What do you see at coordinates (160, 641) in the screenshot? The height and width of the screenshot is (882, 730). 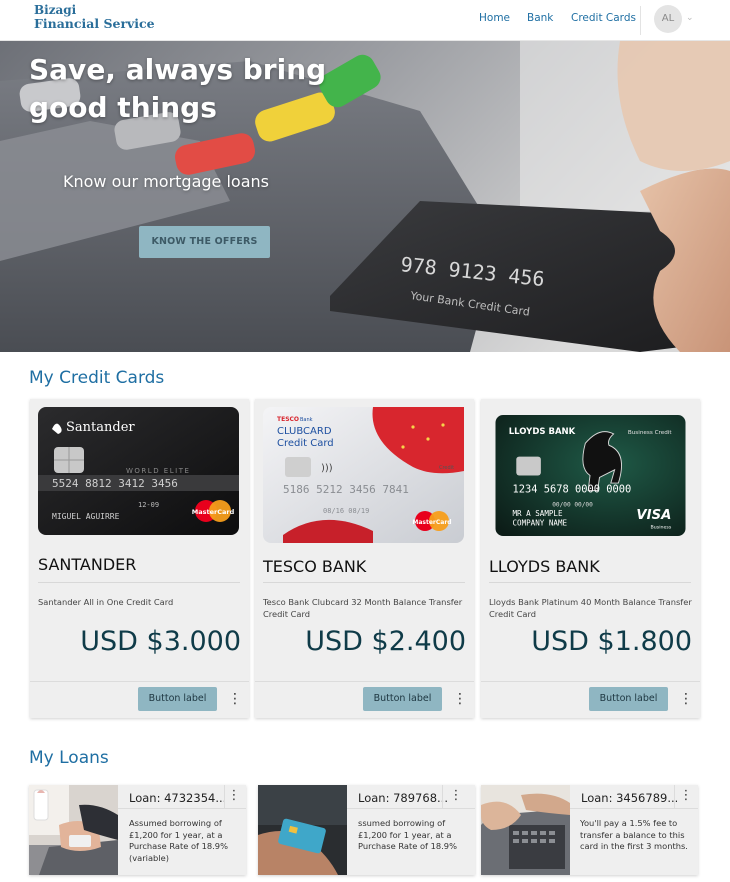 I see `card-price: USD $3.000` at bounding box center [160, 641].